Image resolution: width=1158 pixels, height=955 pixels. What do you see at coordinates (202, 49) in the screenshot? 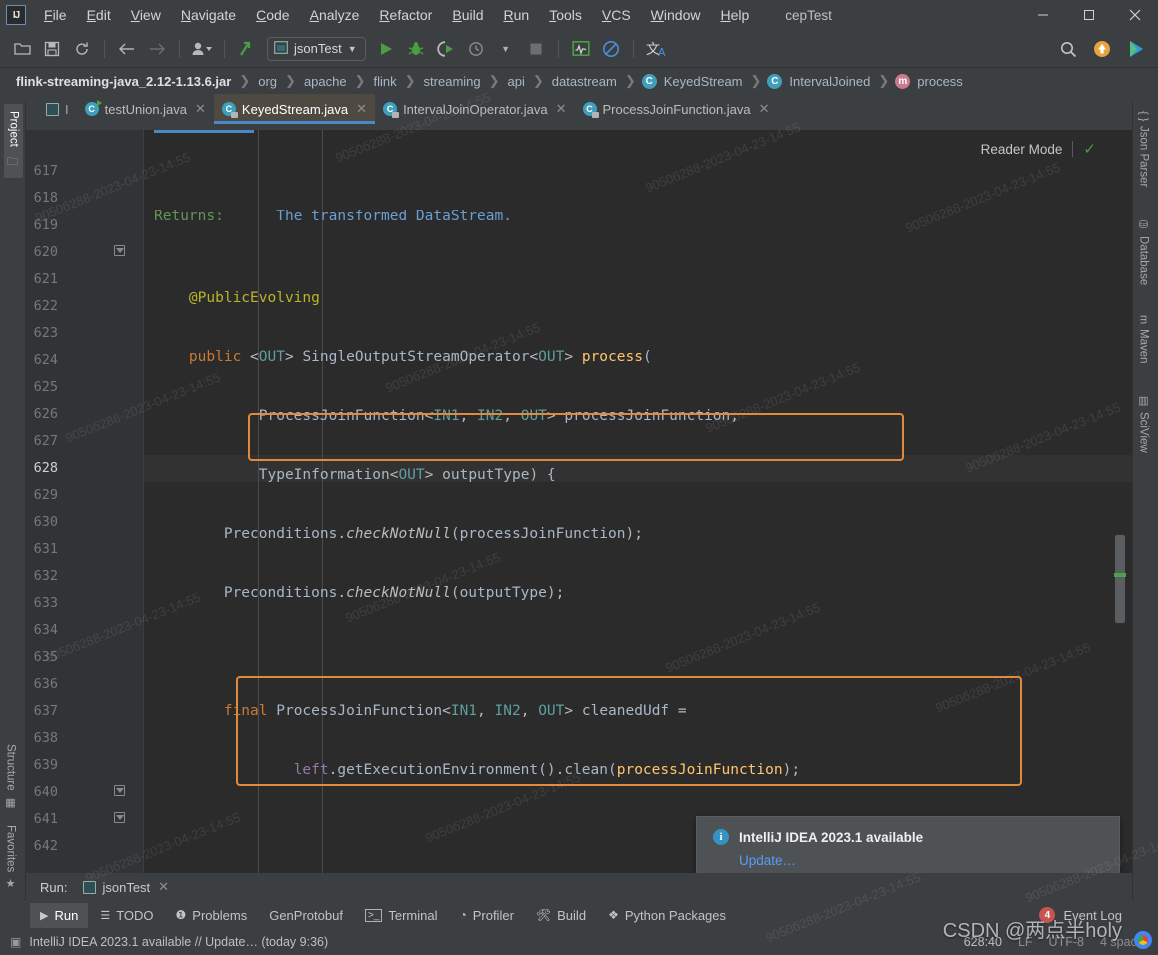
I see `vcs-user-icon` at bounding box center [202, 49].